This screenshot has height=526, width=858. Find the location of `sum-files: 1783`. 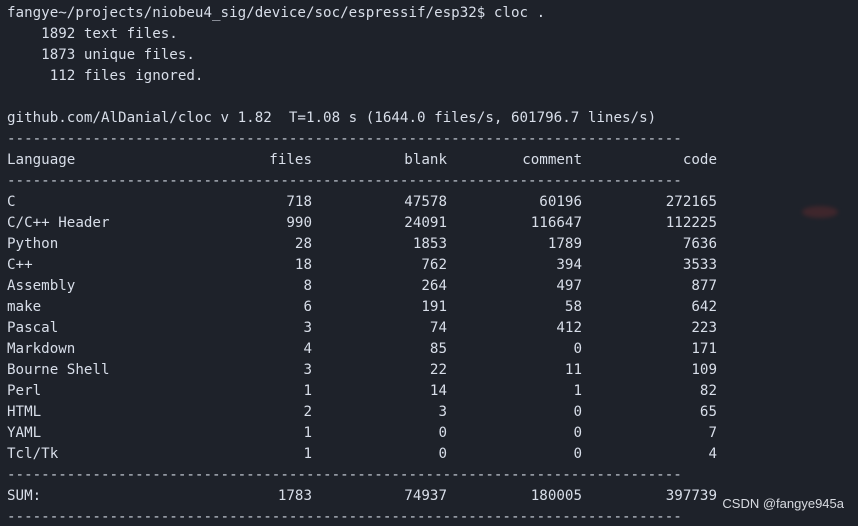

sum-files: 1783 is located at coordinates (294, 496).